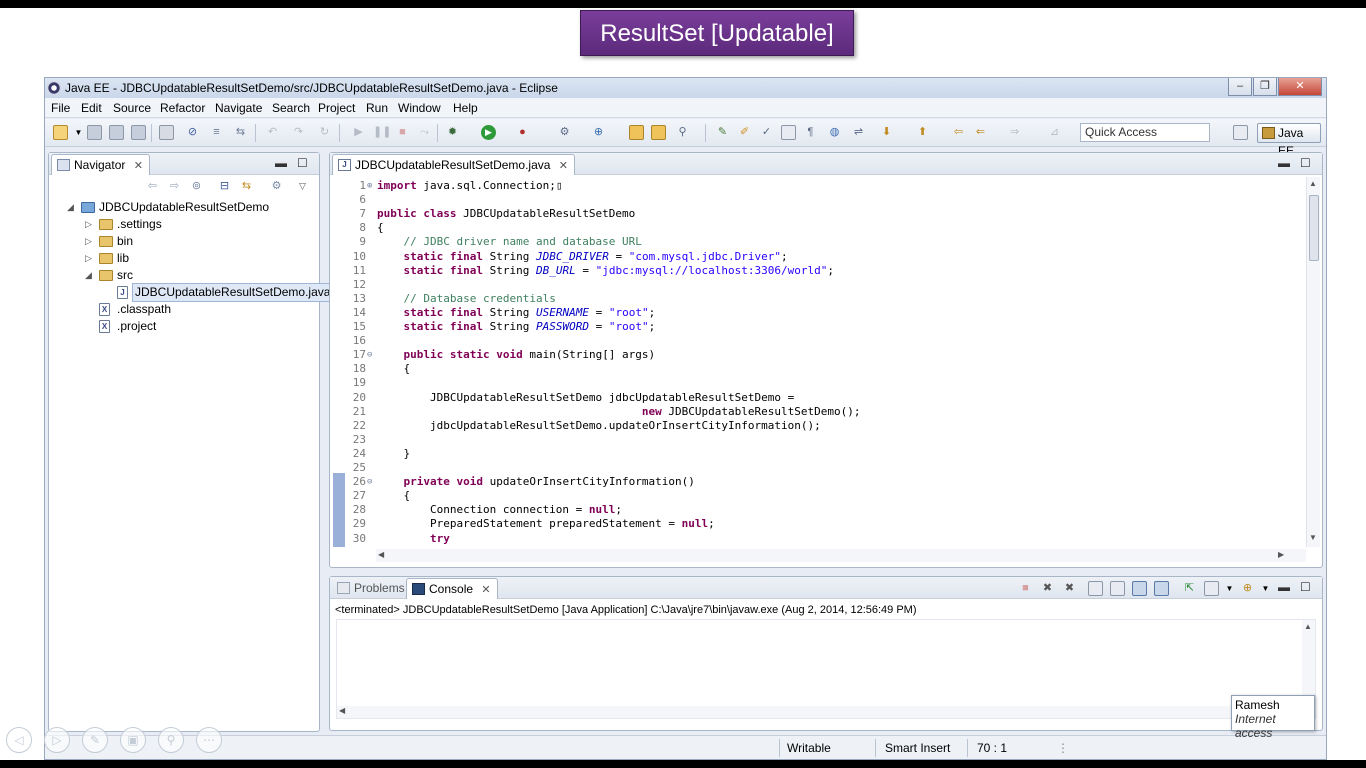  Describe the element at coordinates (60, 108) in the screenshot. I see `menu-file: File` at that location.